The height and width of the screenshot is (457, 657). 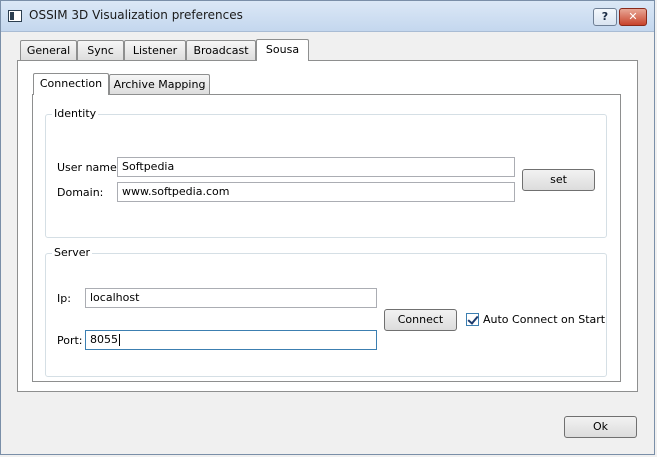 What do you see at coordinates (70, 340) in the screenshot?
I see `port-label: Port:` at bounding box center [70, 340].